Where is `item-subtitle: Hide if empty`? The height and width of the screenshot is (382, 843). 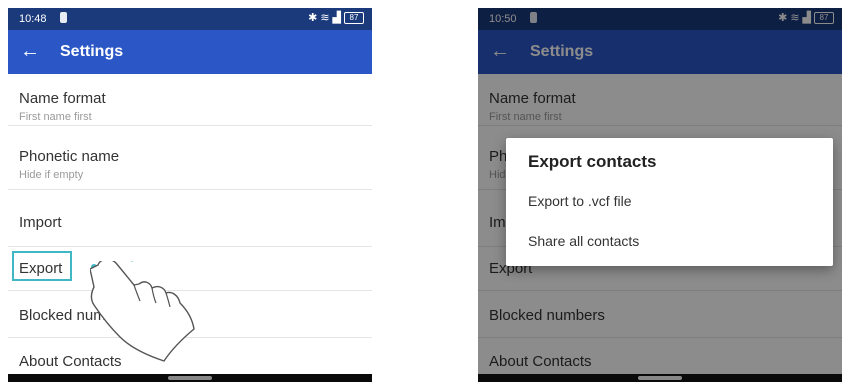 item-subtitle: Hide if empty is located at coordinates (51, 175).